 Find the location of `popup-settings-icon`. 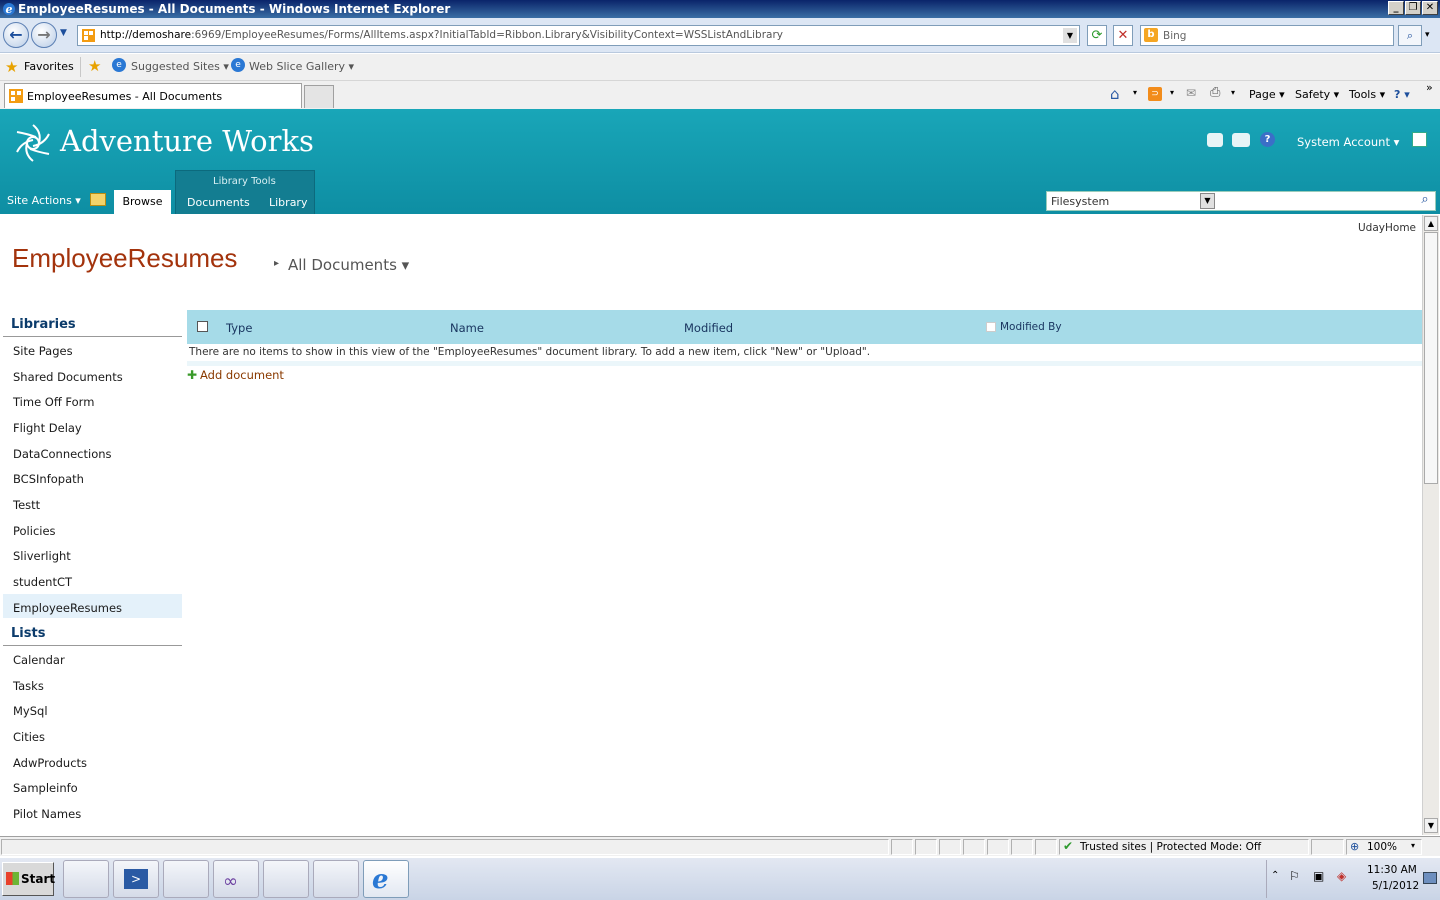

popup-settings-icon is located at coordinates (1327, 847).